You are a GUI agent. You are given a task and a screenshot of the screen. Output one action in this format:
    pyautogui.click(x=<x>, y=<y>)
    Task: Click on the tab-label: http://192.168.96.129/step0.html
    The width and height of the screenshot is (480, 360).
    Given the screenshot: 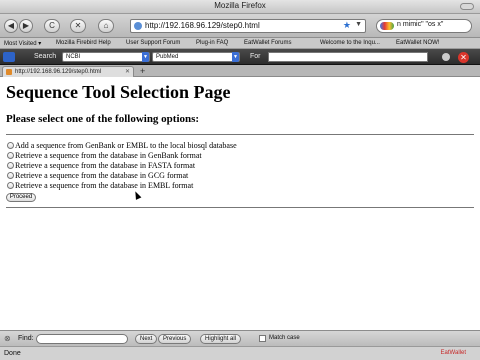 What is the action you would take?
    pyautogui.click(x=58, y=72)
    